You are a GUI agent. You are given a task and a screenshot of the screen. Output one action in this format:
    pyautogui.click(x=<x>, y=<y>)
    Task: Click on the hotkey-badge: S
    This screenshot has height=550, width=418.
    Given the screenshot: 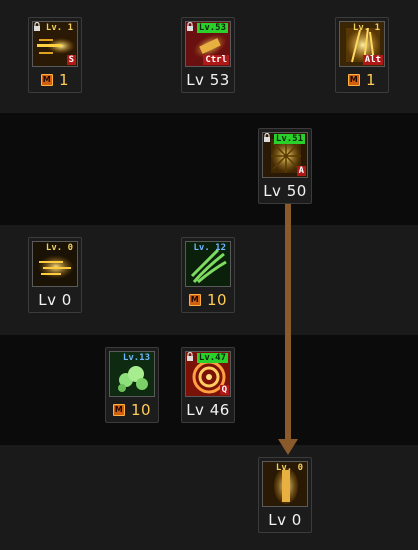 What is the action you would take?
    pyautogui.click(x=71, y=60)
    